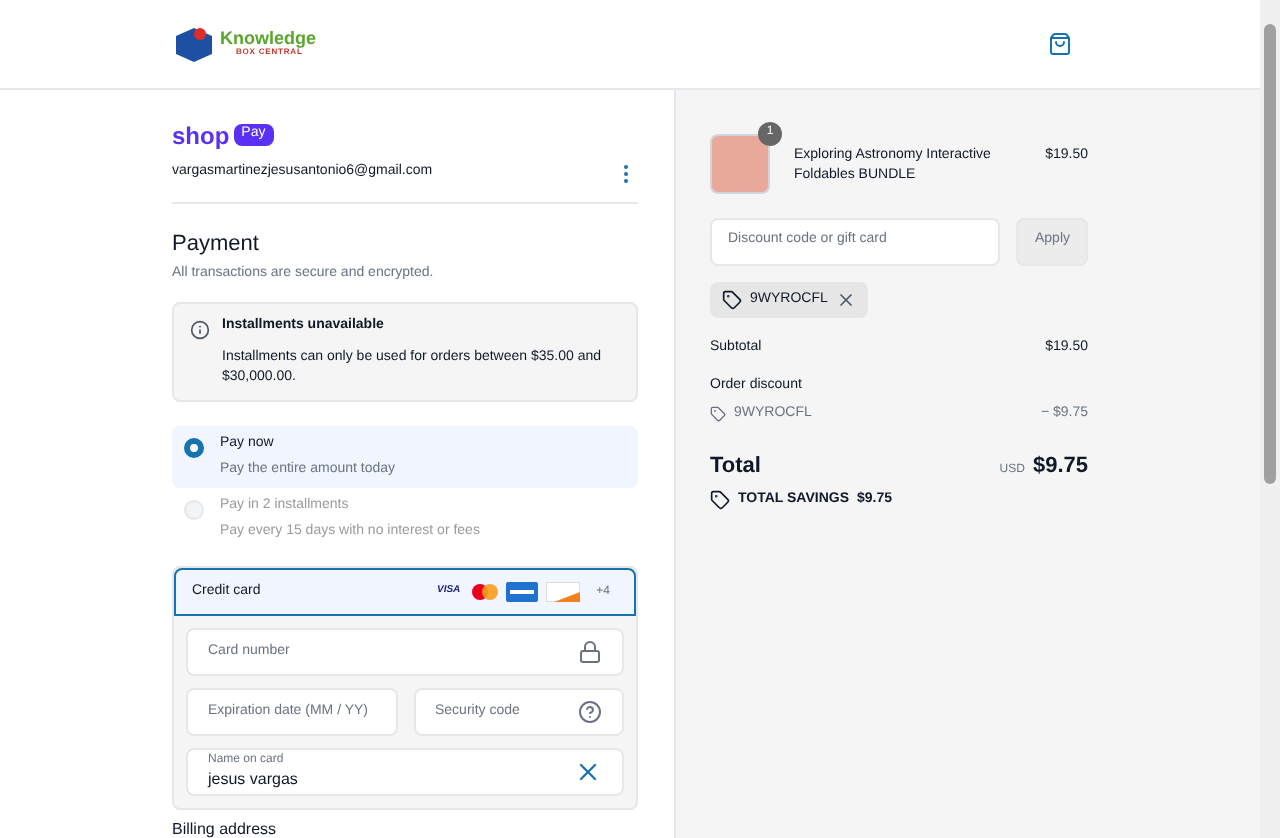 The height and width of the screenshot is (838, 1280). Describe the element at coordinates (740, 163) in the screenshot. I see `product-image` at that location.